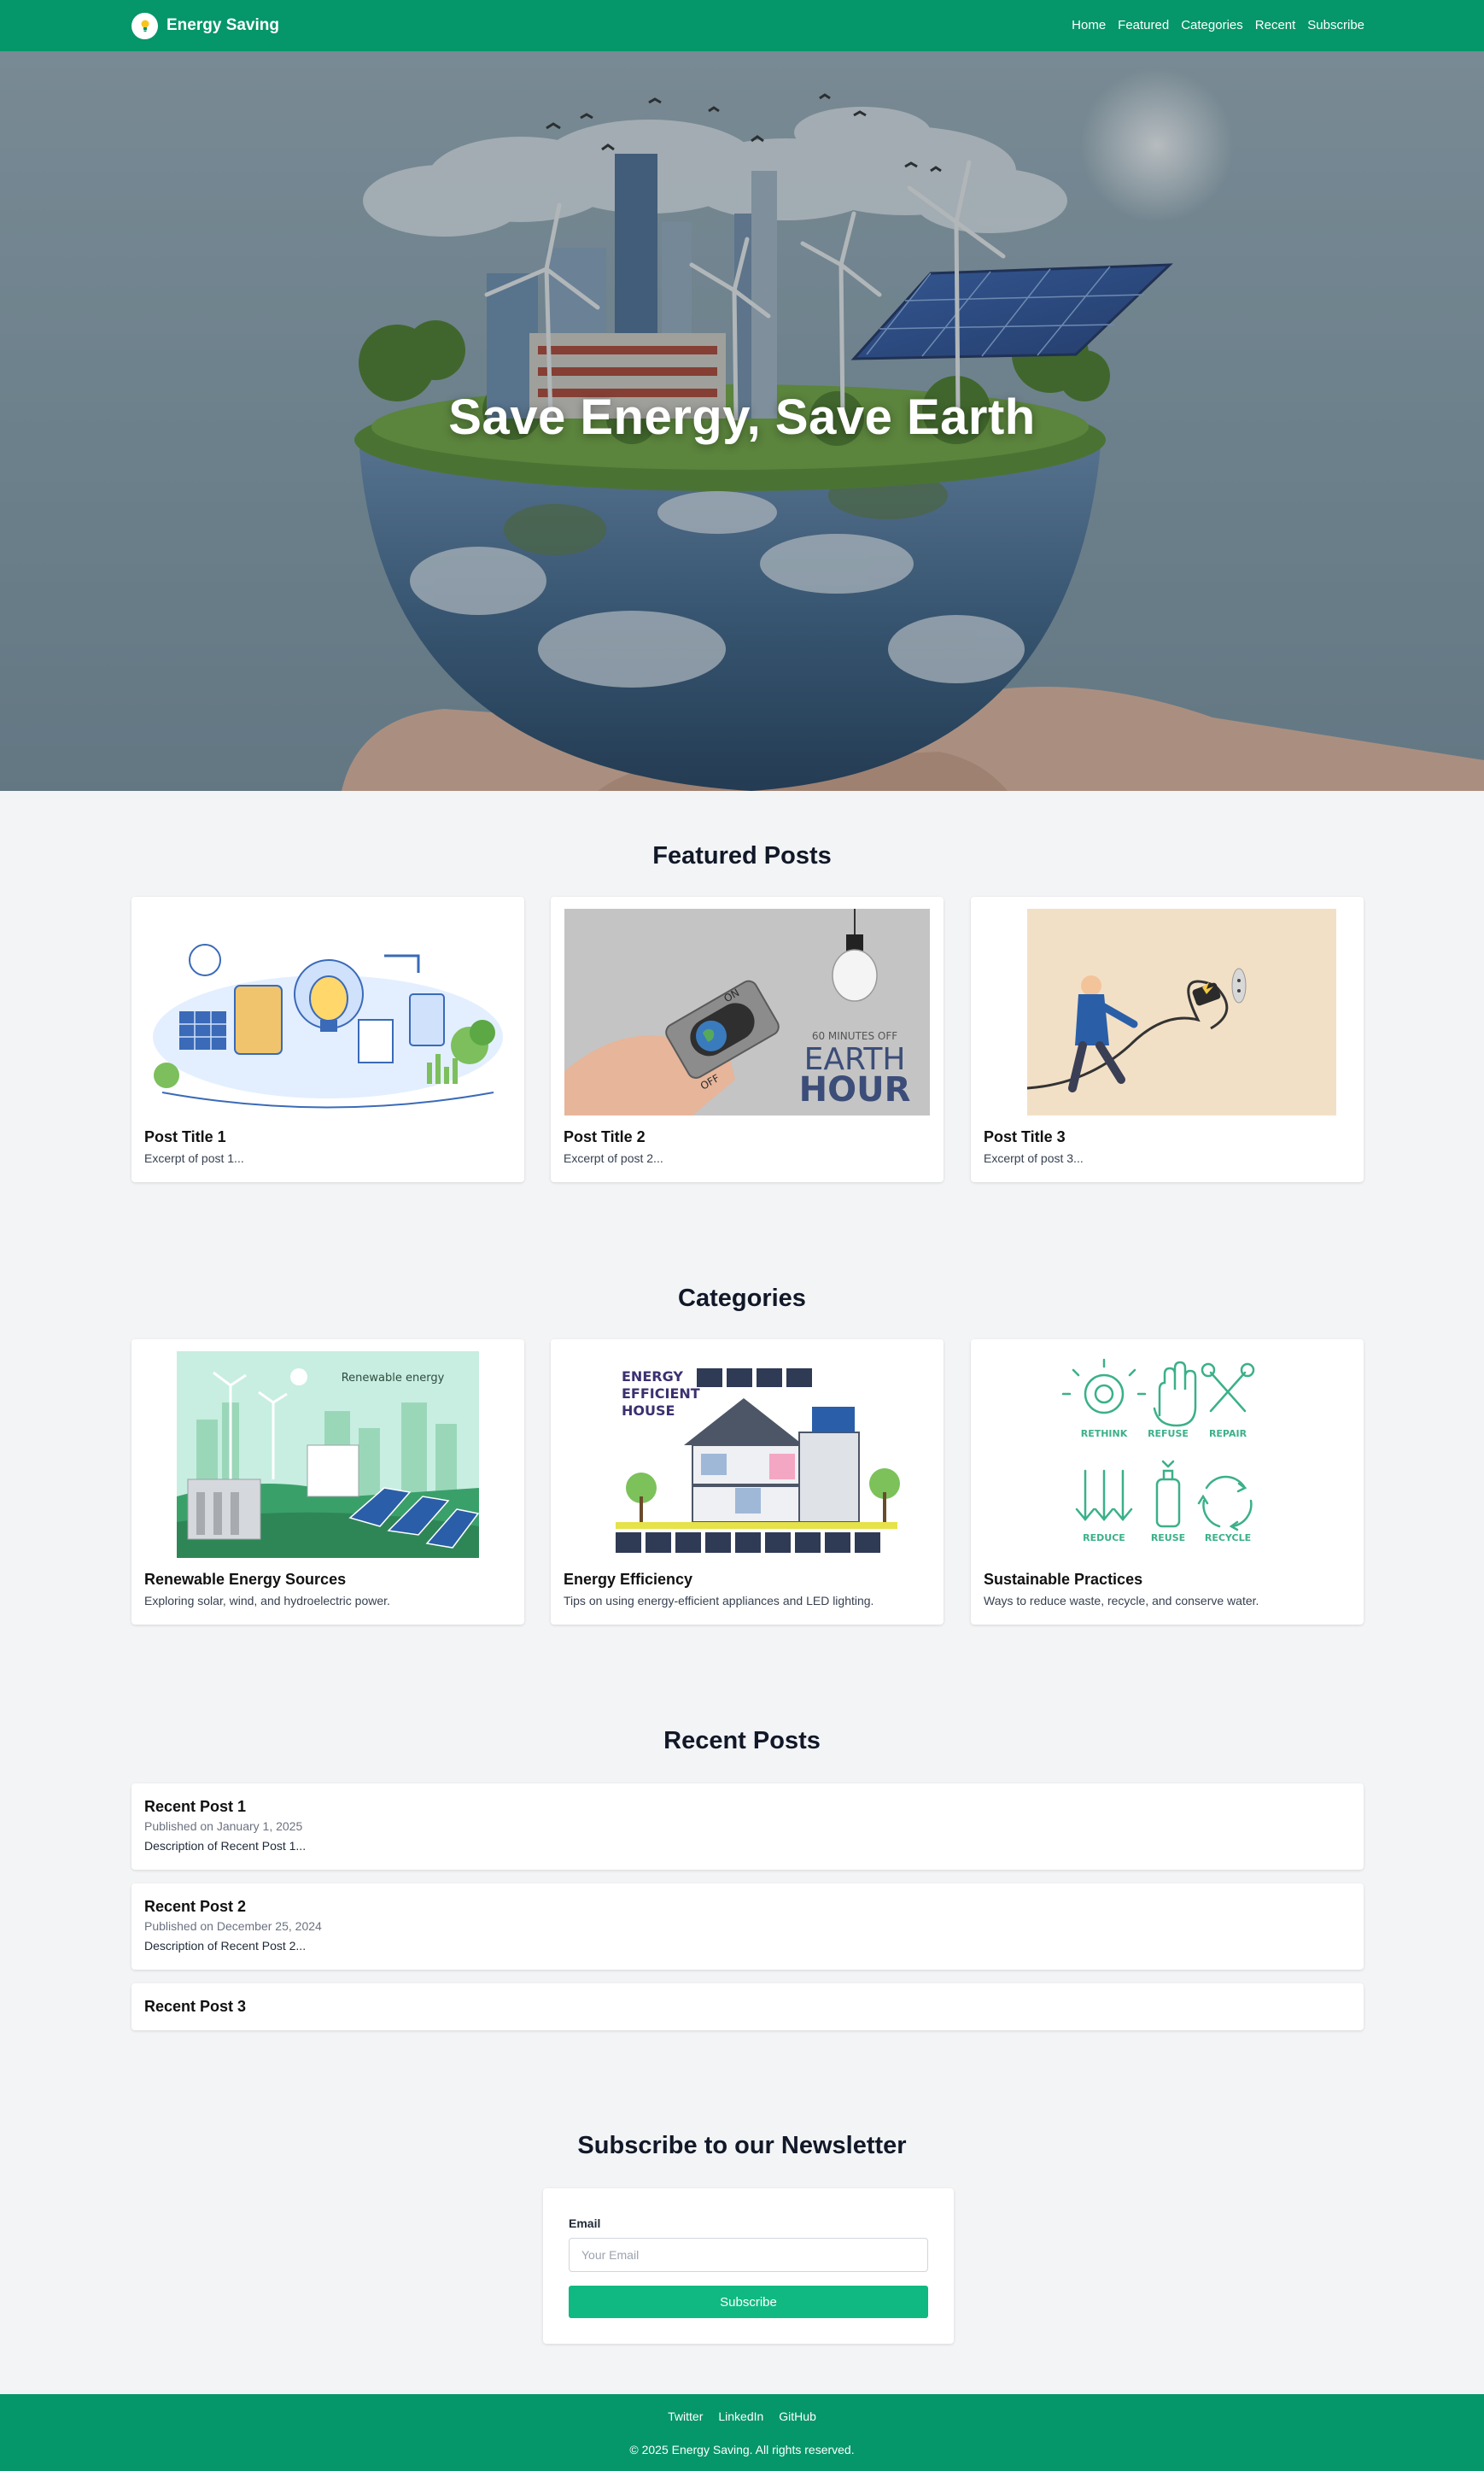  Describe the element at coordinates (195, 1807) in the screenshot. I see `recent-post-title: Recent Post 1` at that location.